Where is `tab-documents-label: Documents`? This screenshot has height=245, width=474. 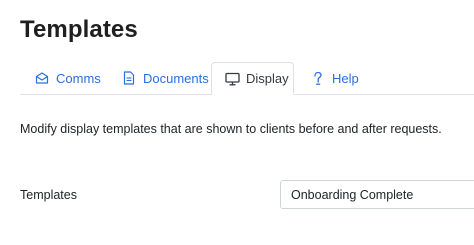
tab-documents-label: Documents is located at coordinates (176, 78).